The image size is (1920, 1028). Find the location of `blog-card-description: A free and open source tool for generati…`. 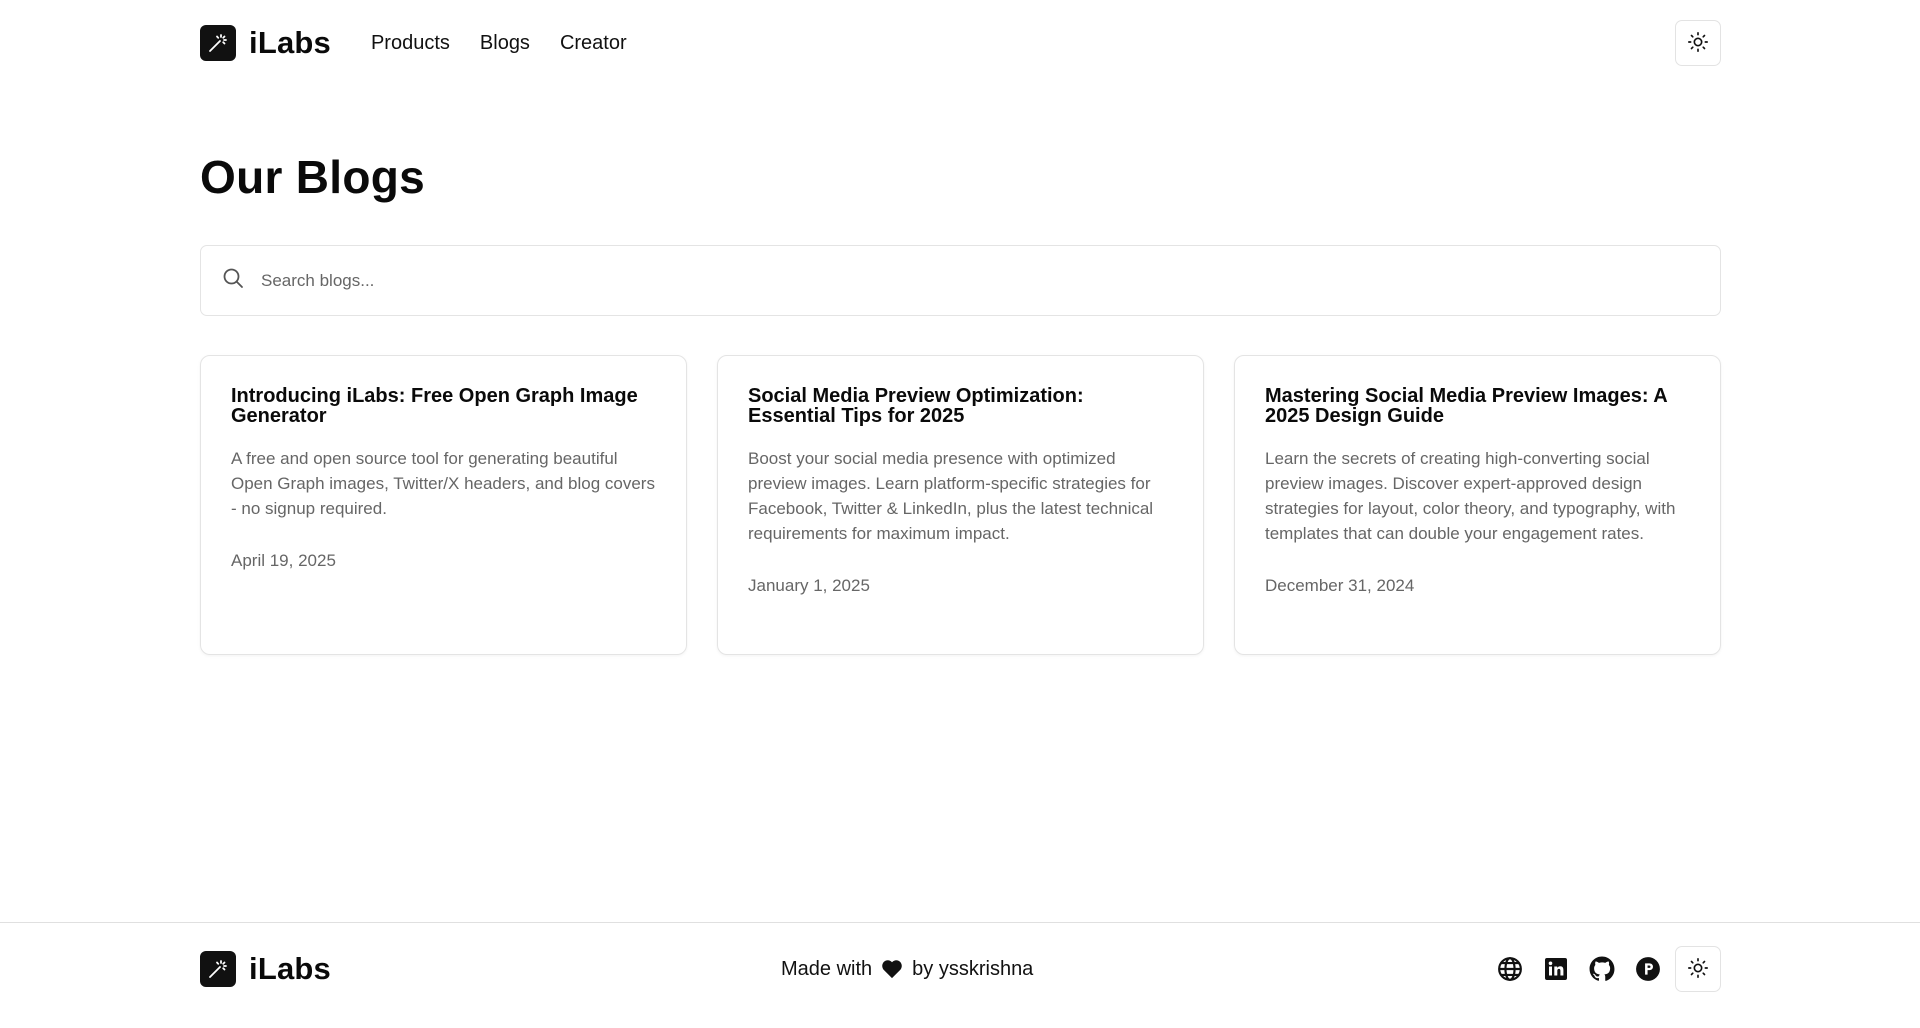

blog-card-description: A free and open source tool for generati… is located at coordinates (443, 483).